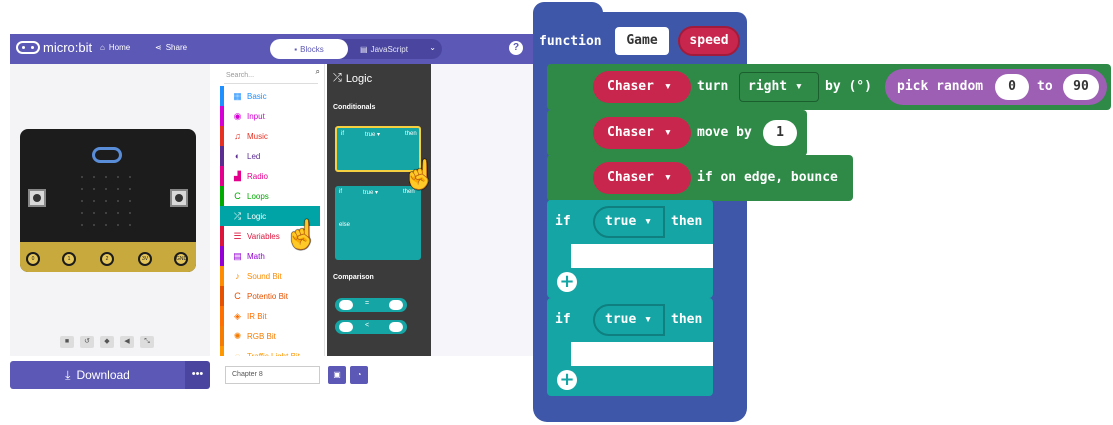 Image resolution: width=1113 pixels, height=425 pixels. Describe the element at coordinates (97, 375) in the screenshot. I see `download-button: ⤓ Download` at that location.